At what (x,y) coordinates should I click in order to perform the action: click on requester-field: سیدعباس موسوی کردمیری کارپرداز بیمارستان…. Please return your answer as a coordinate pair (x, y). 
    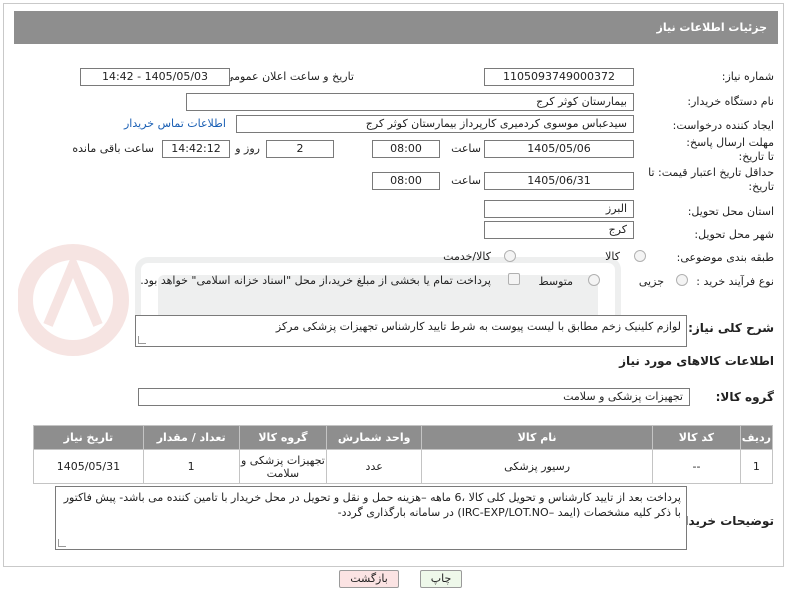
    Looking at the image, I should click on (435, 124).